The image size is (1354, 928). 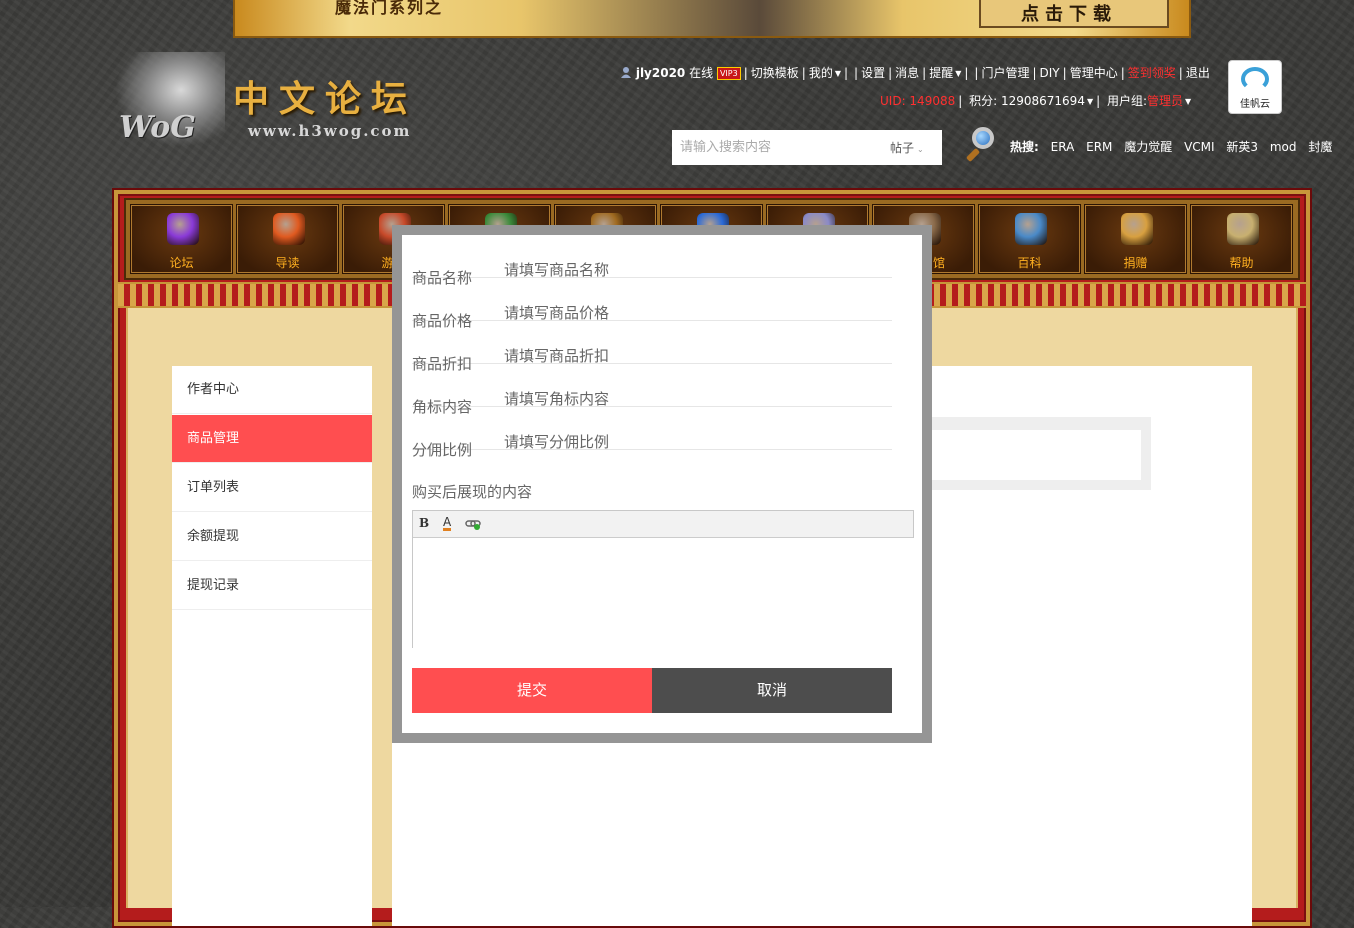 I want to click on sidebar-item-product-management: 商品管理, so click(x=272, y=439).